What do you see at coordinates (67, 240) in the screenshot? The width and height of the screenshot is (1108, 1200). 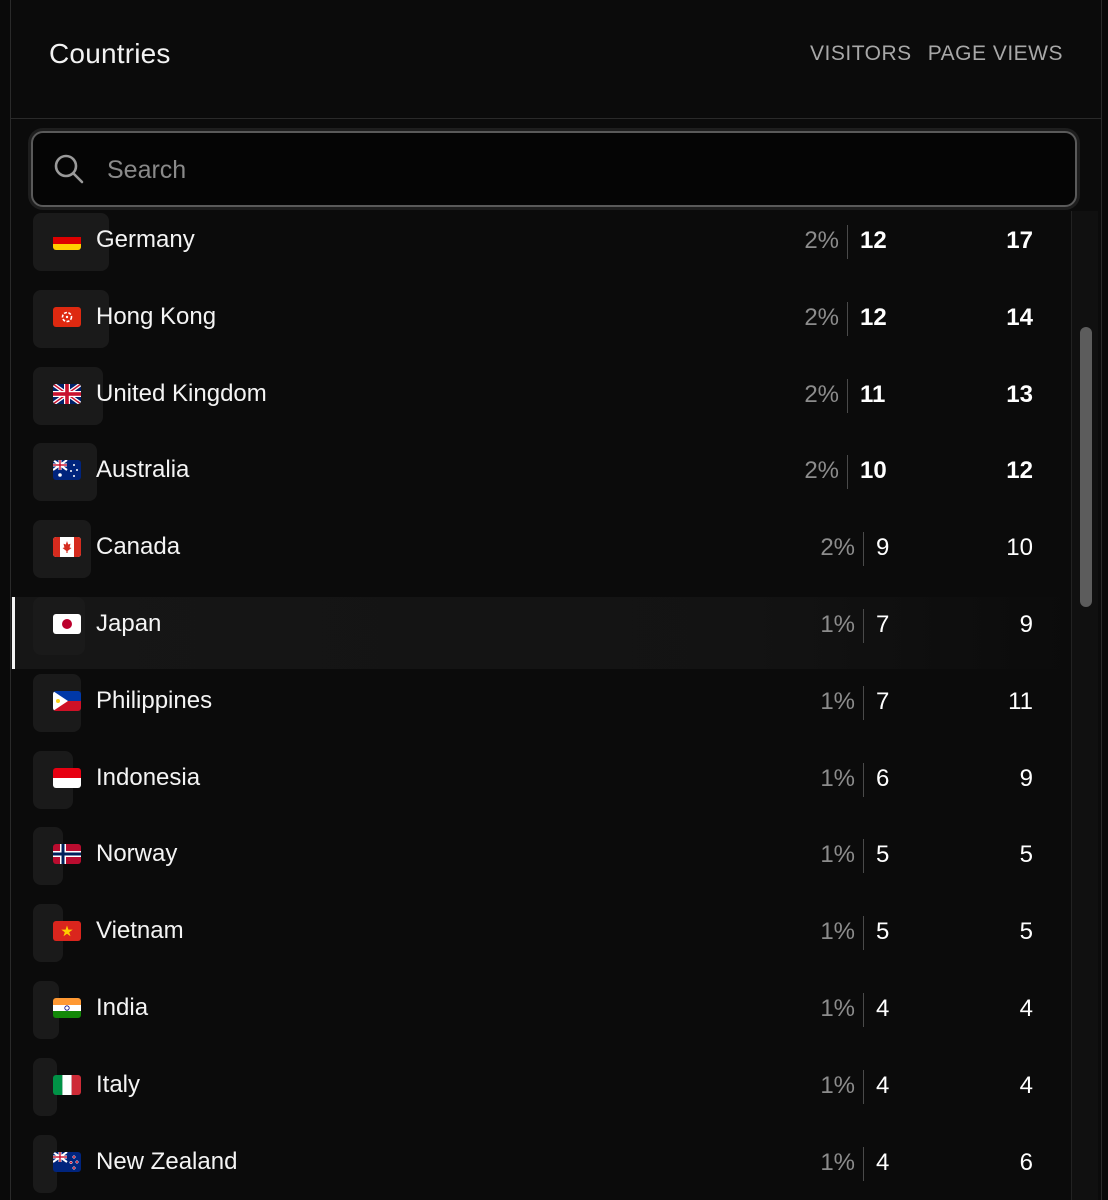 I see `germany-flag-icon` at bounding box center [67, 240].